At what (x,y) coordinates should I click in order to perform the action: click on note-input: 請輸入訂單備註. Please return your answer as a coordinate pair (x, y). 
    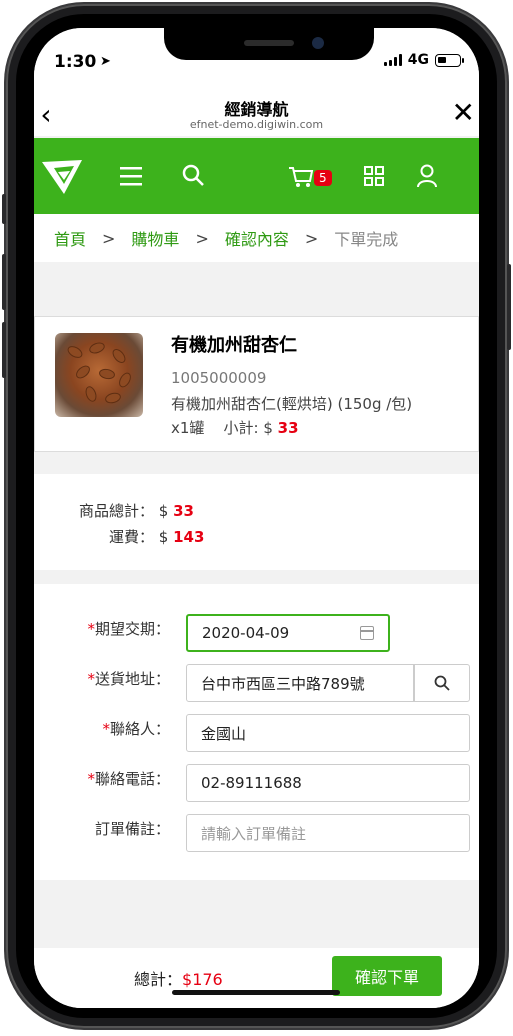
    Looking at the image, I should click on (328, 833).